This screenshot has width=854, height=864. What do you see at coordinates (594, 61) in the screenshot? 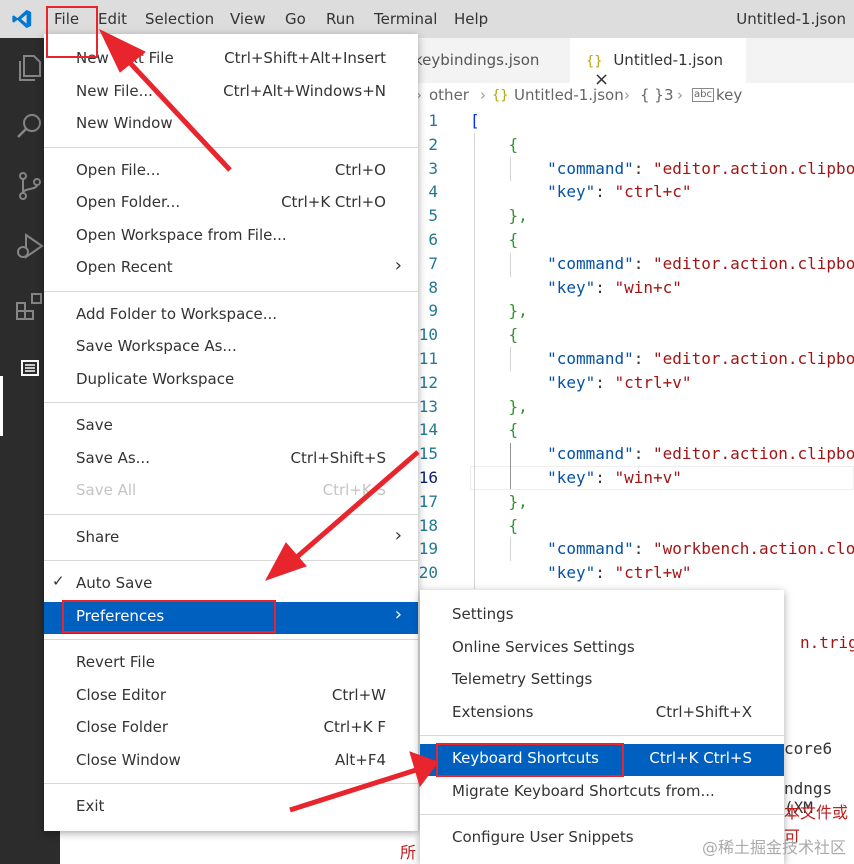
I see `json-file-icon: {}` at bounding box center [594, 61].